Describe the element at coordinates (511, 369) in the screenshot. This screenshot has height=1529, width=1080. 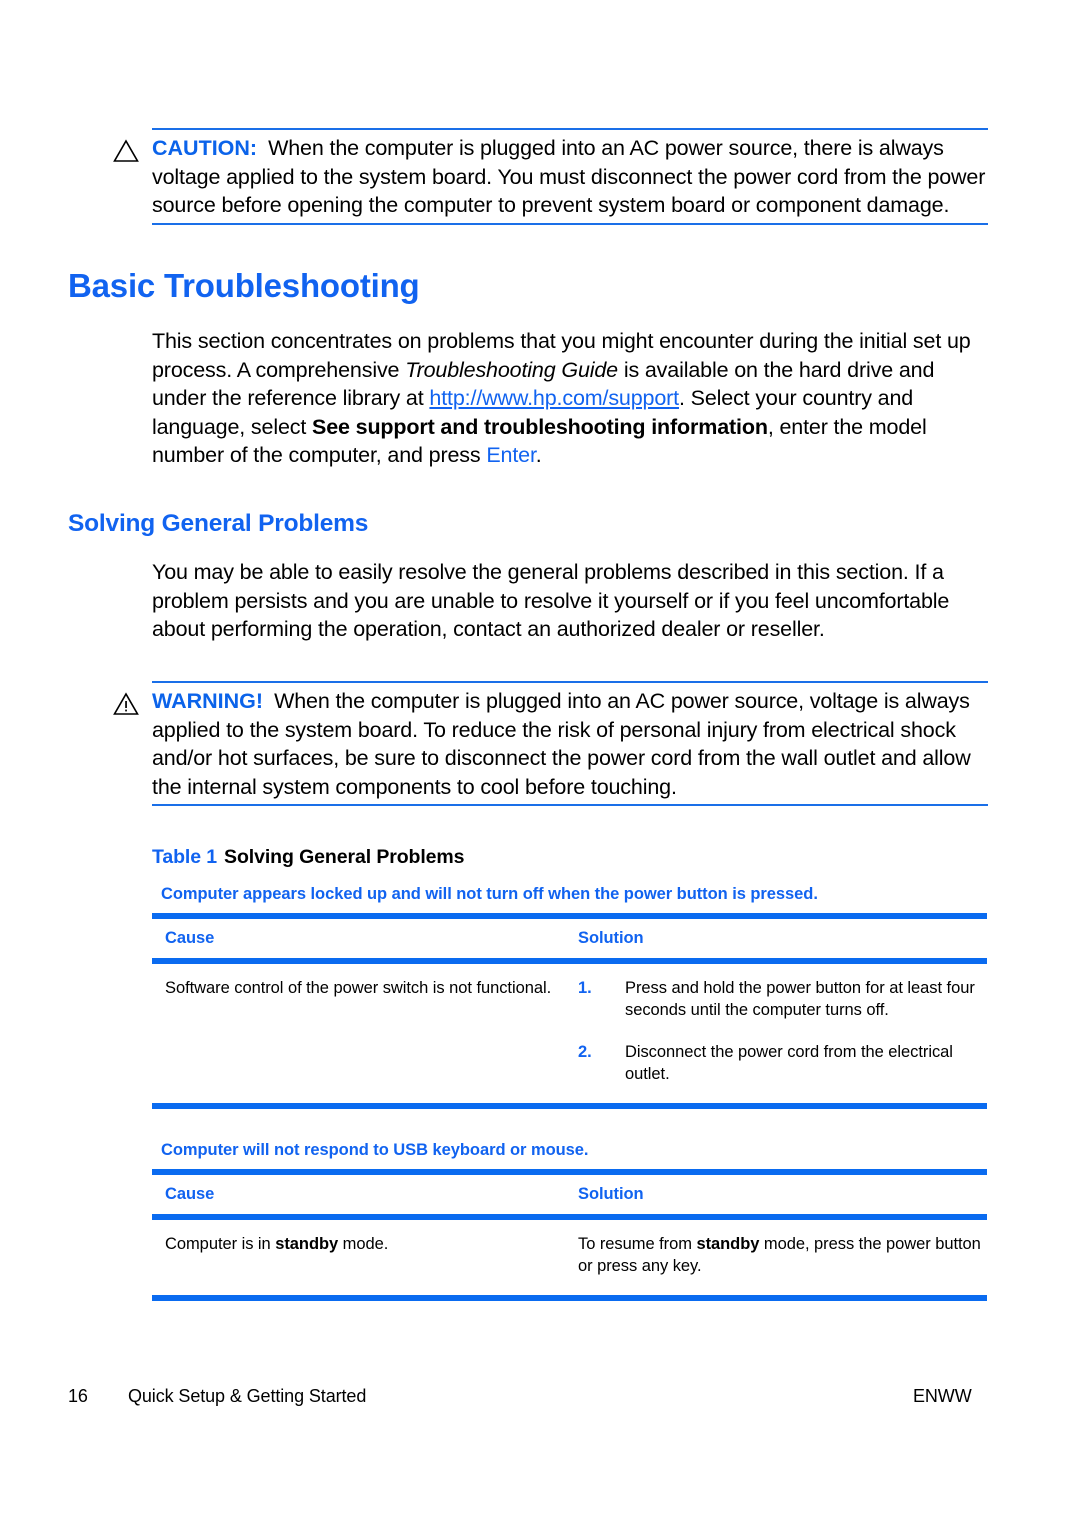
I see `para-italic-guide: Troubleshooting Guide` at that location.